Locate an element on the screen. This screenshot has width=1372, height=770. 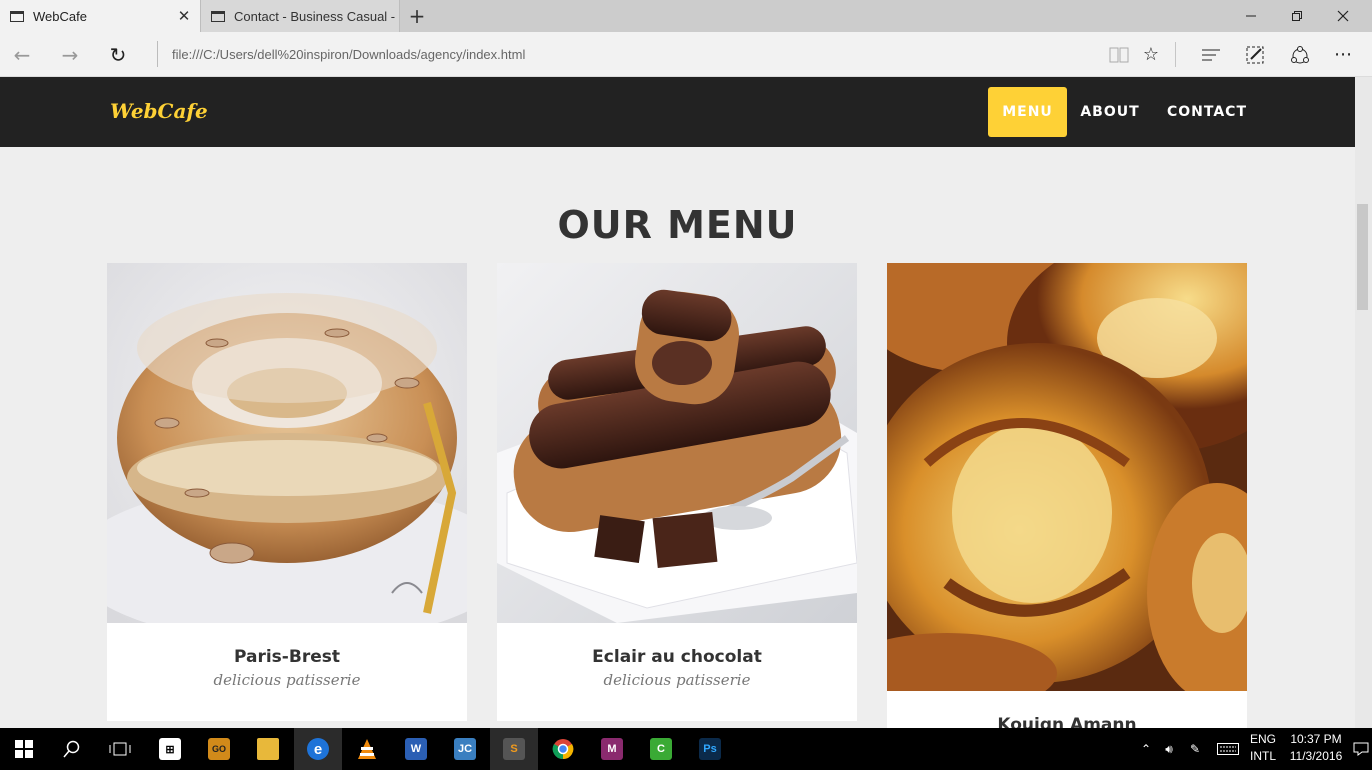
keyboard-layout: INTL is located at coordinates (1262, 756).